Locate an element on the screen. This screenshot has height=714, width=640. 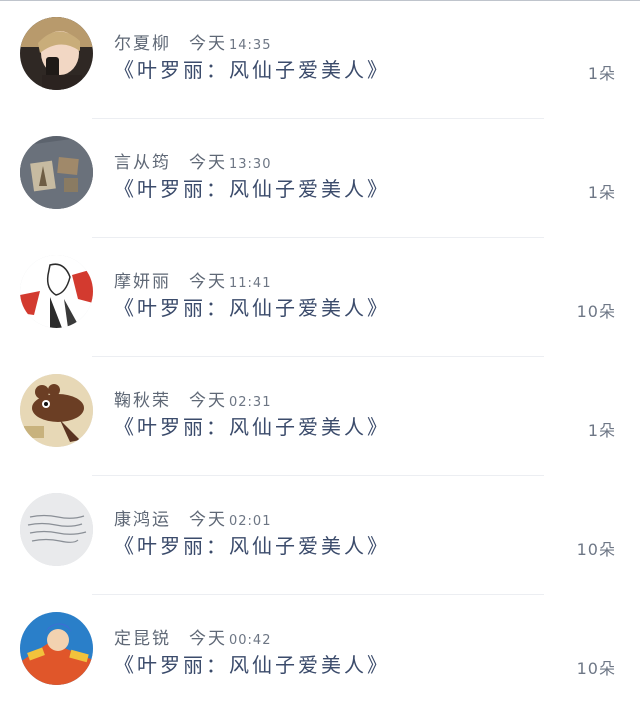
timestamp: 02:01 is located at coordinates (250, 521).